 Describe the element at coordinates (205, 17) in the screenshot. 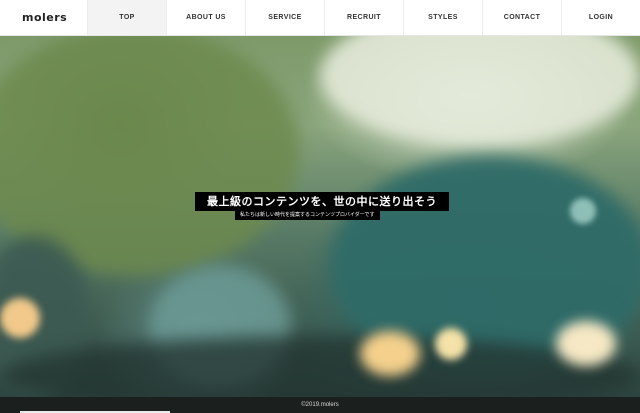

I see `nav-item-about-us: ABOUT US` at that location.